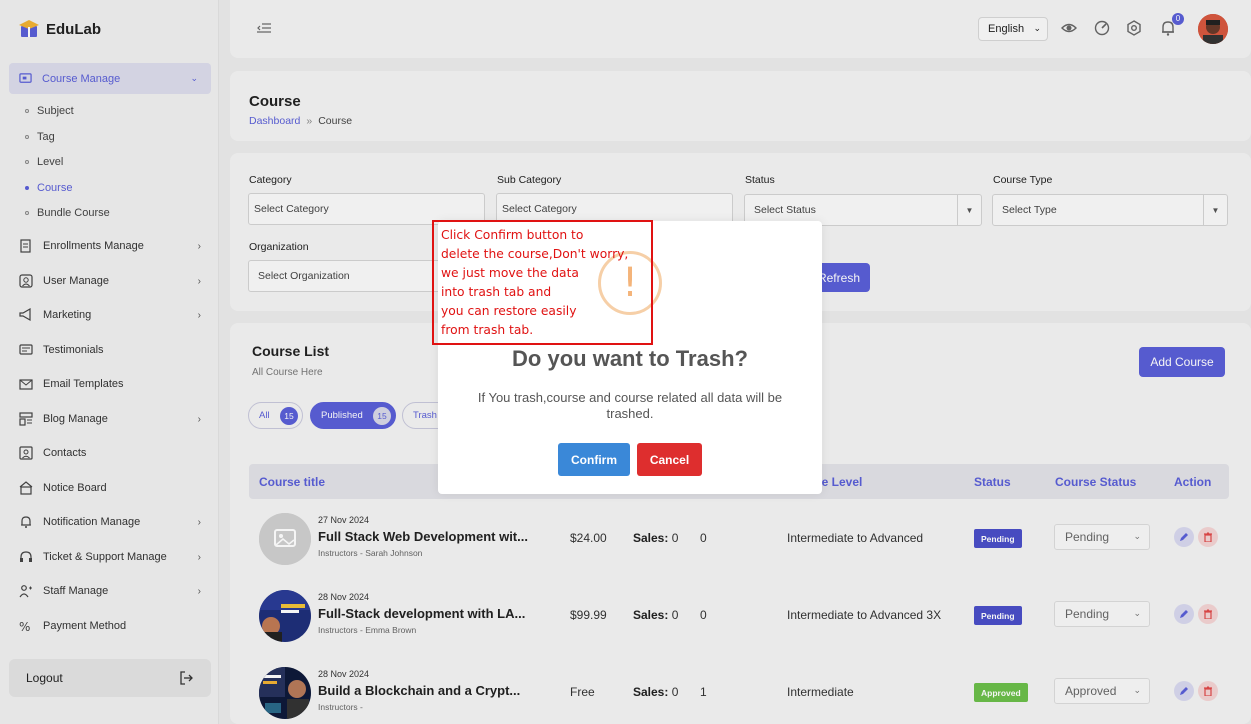 This screenshot has width=1251, height=724. Describe the element at coordinates (512, 235) in the screenshot. I see `annotation-line: Click Confirm button to` at that location.